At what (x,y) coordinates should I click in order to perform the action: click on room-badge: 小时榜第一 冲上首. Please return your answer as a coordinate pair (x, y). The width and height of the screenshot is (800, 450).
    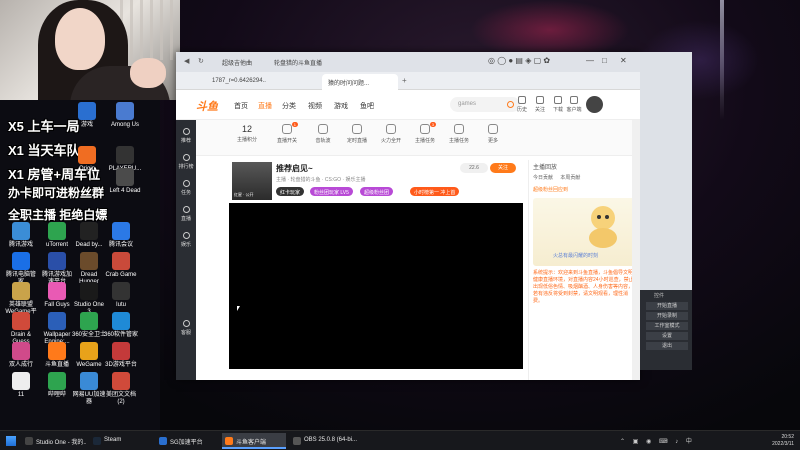
    Looking at the image, I should click on (435, 191).